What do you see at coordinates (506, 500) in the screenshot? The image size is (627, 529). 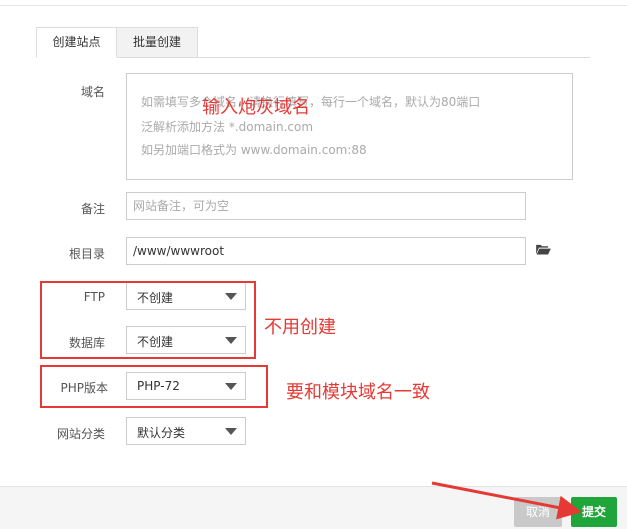 I see `annotation-arrow` at bounding box center [506, 500].